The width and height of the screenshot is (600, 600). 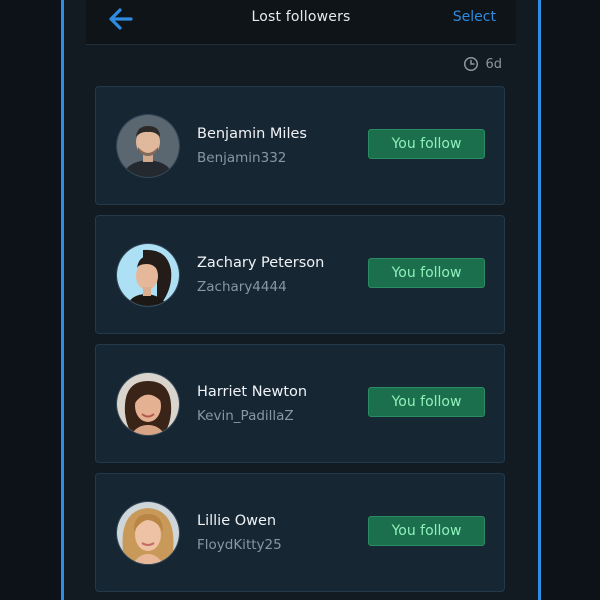 I want to click on user-name: Zachary Peterson, so click(x=261, y=263).